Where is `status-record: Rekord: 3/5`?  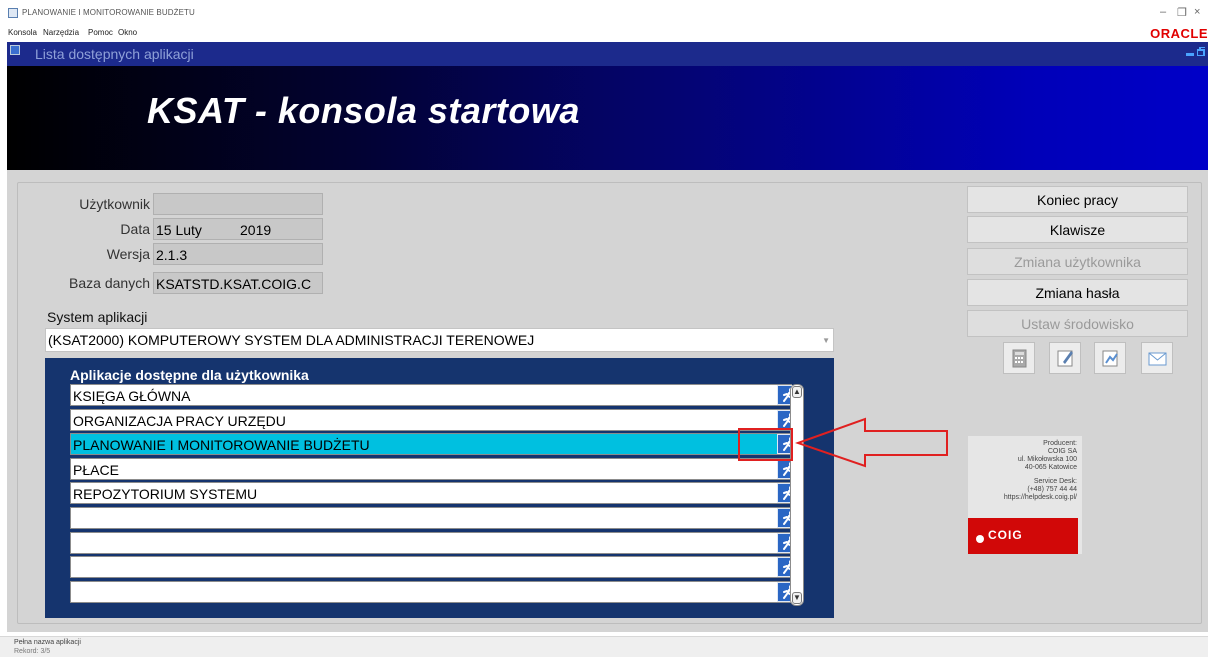
status-record: Rekord: 3/5 is located at coordinates (32, 651).